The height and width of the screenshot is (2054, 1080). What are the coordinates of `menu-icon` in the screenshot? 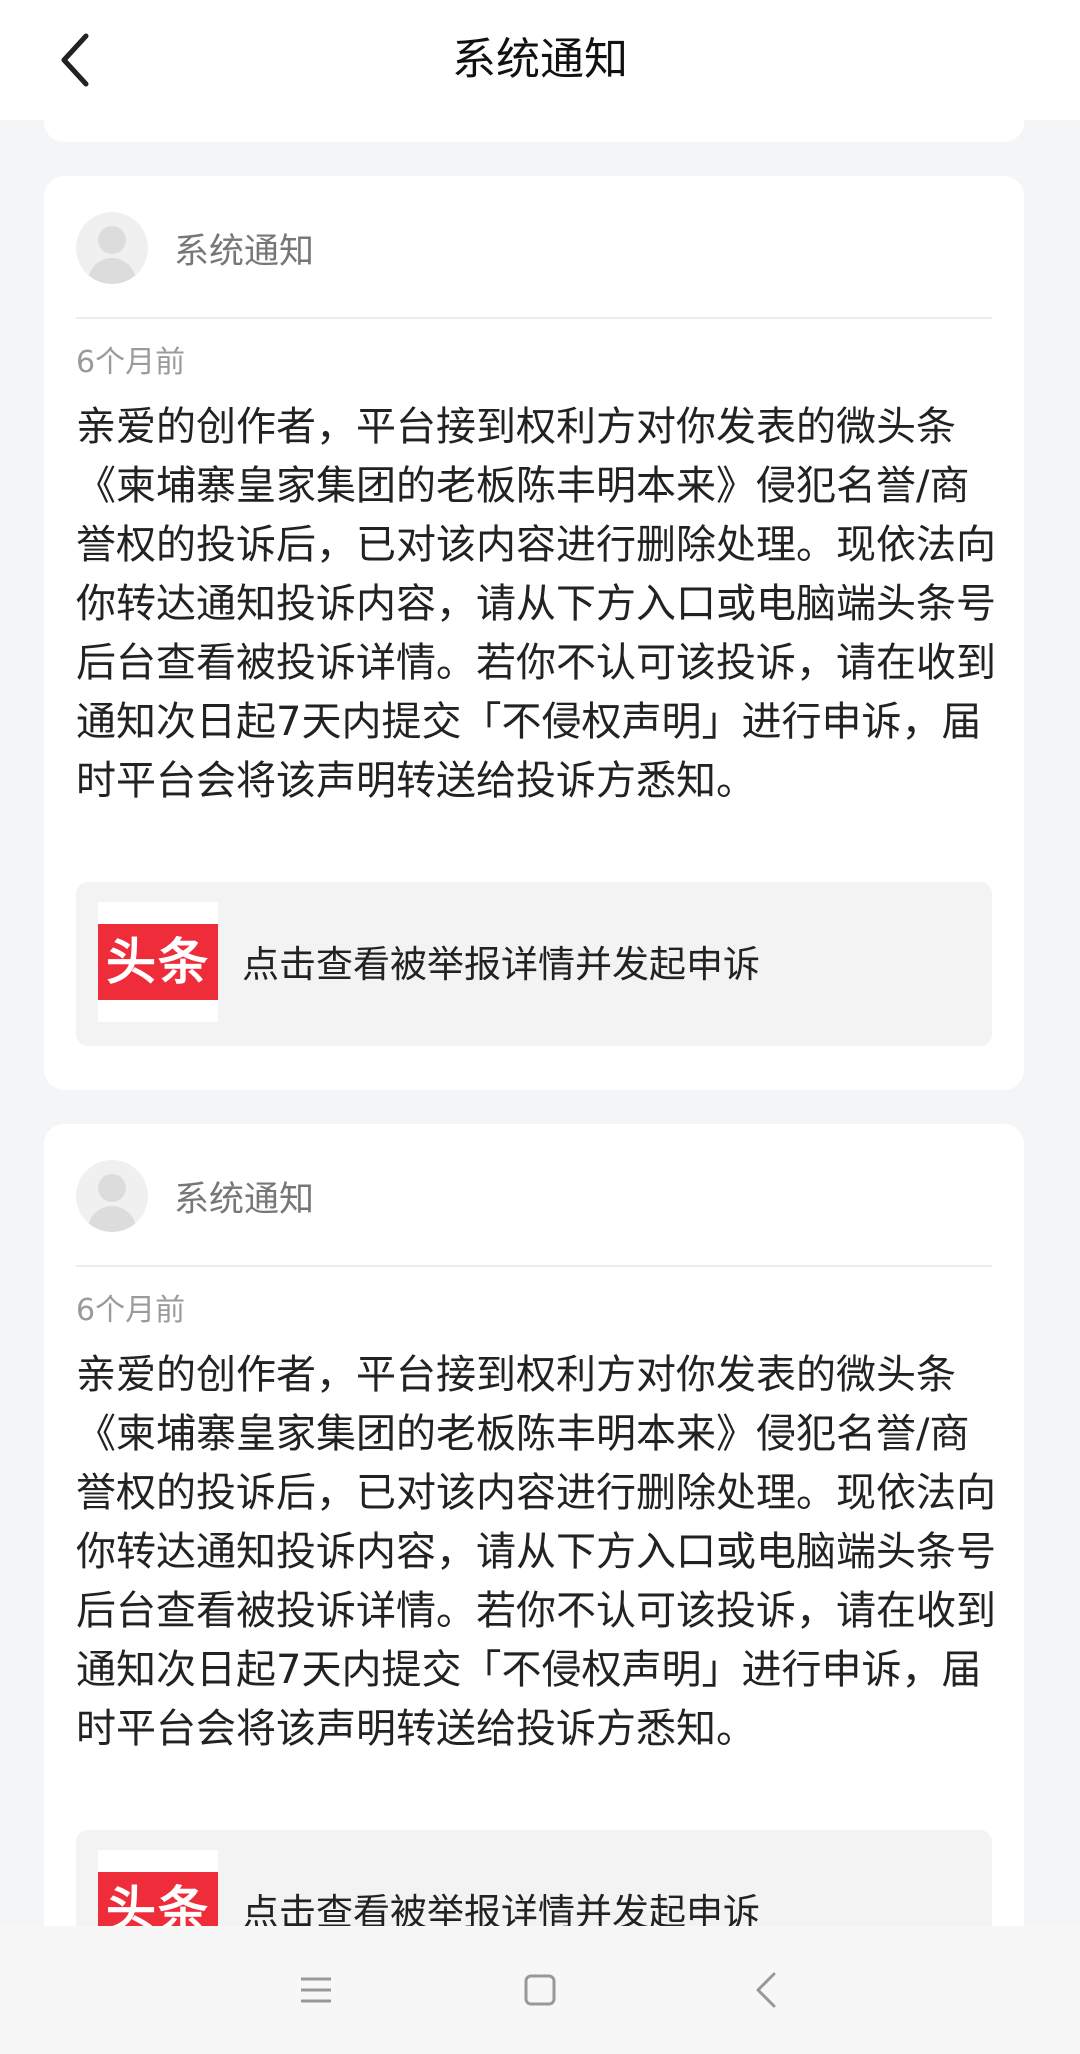 It's located at (316, 1990).